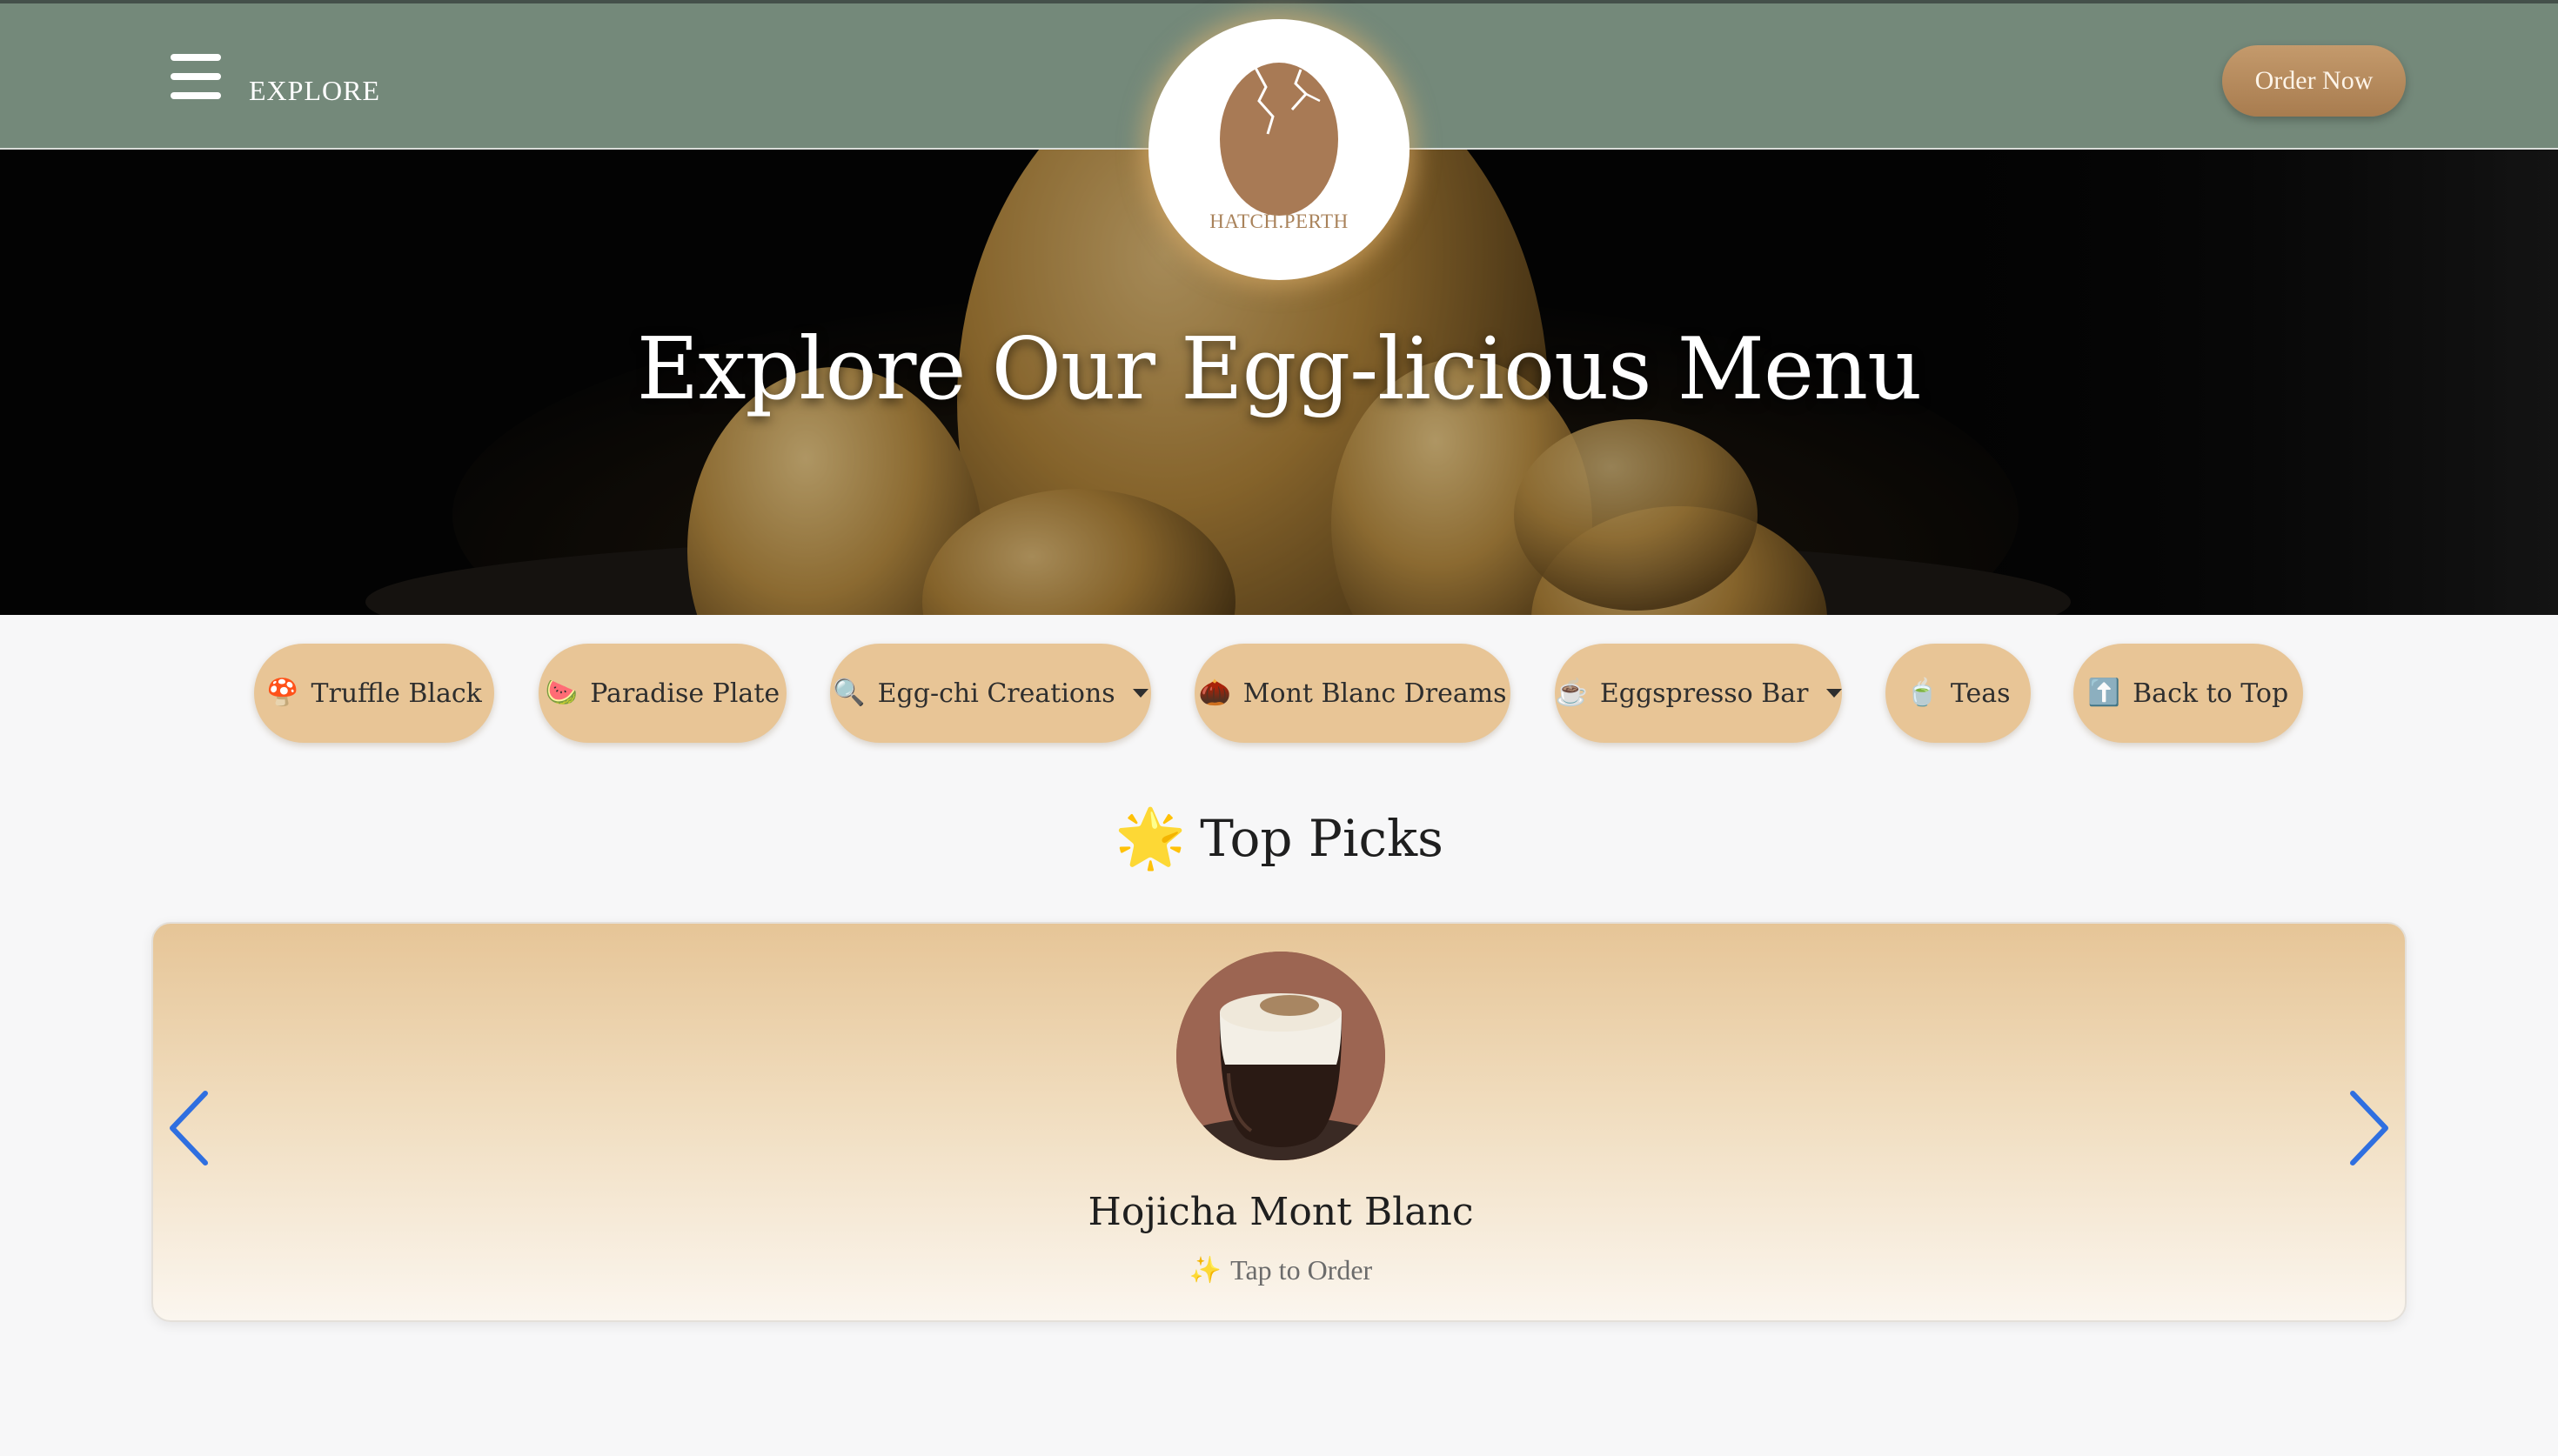 The width and height of the screenshot is (2558, 1456). Describe the element at coordinates (2366, 1128) in the screenshot. I see `chevron-right-icon` at that location.